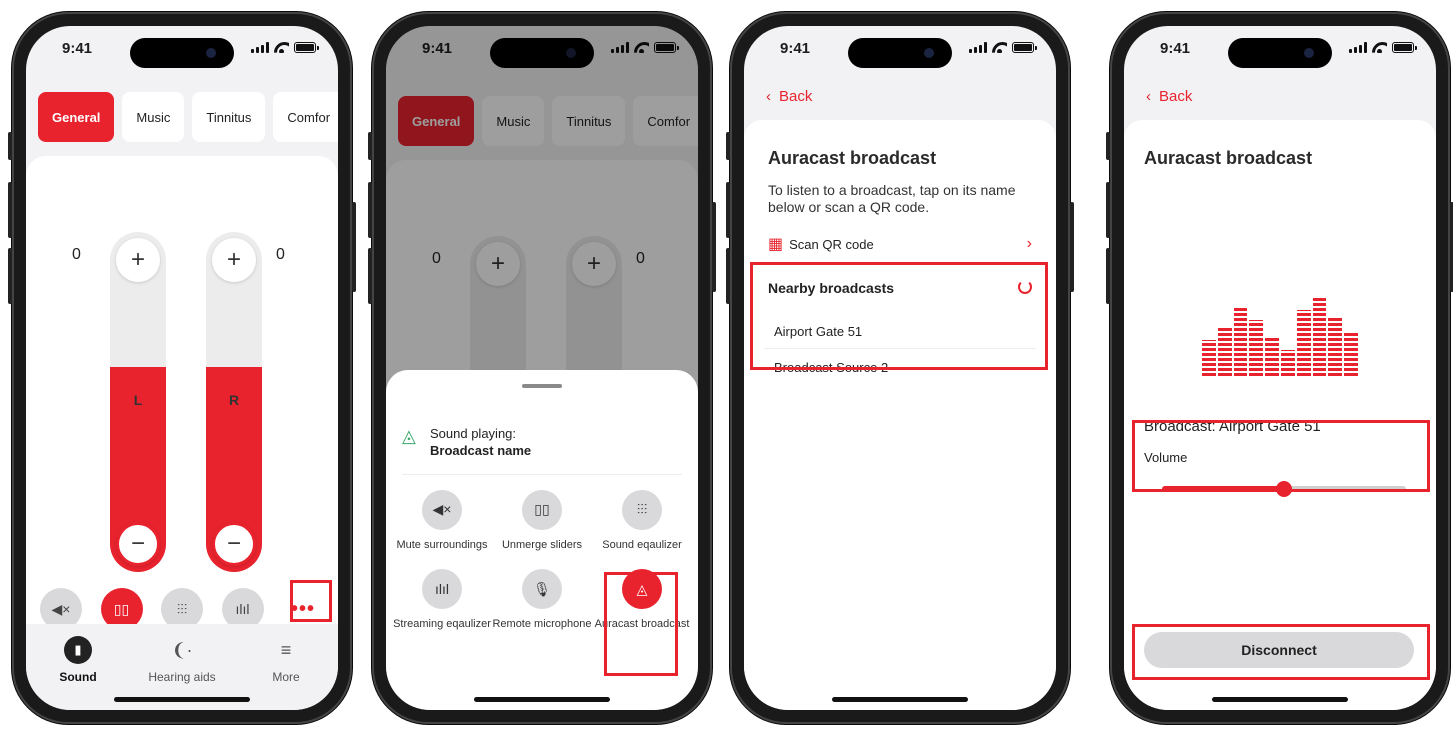 Image resolution: width=1453 pixels, height=730 pixels. What do you see at coordinates (542, 386) in the screenshot?
I see `sheet-grabber` at bounding box center [542, 386].